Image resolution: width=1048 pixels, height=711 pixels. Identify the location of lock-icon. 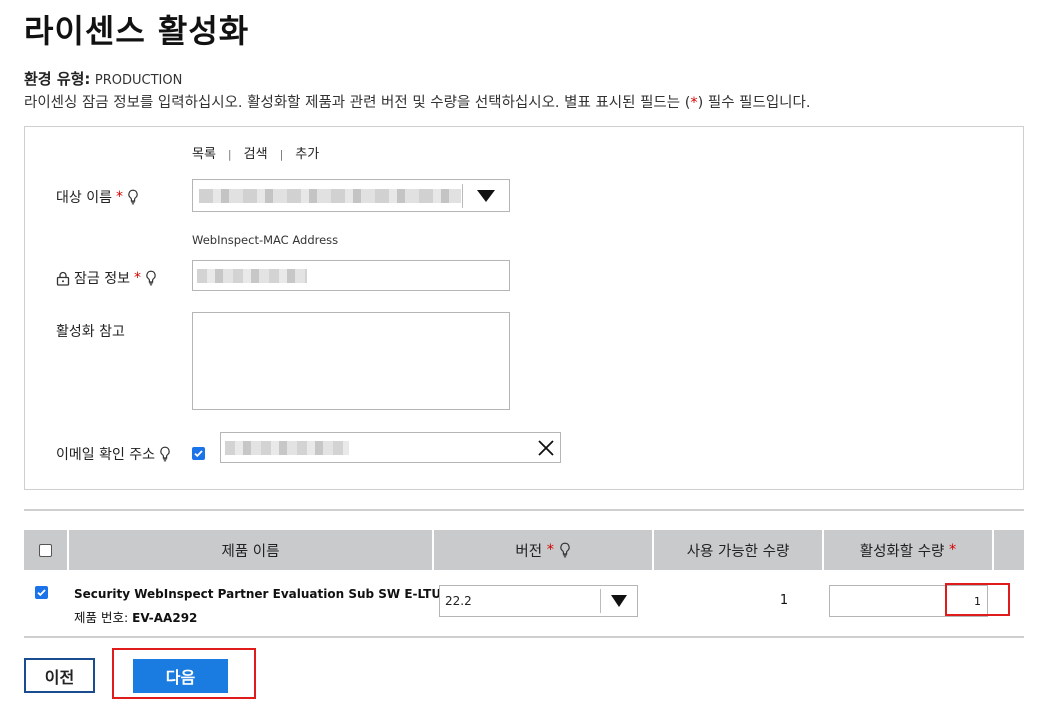
(63, 278).